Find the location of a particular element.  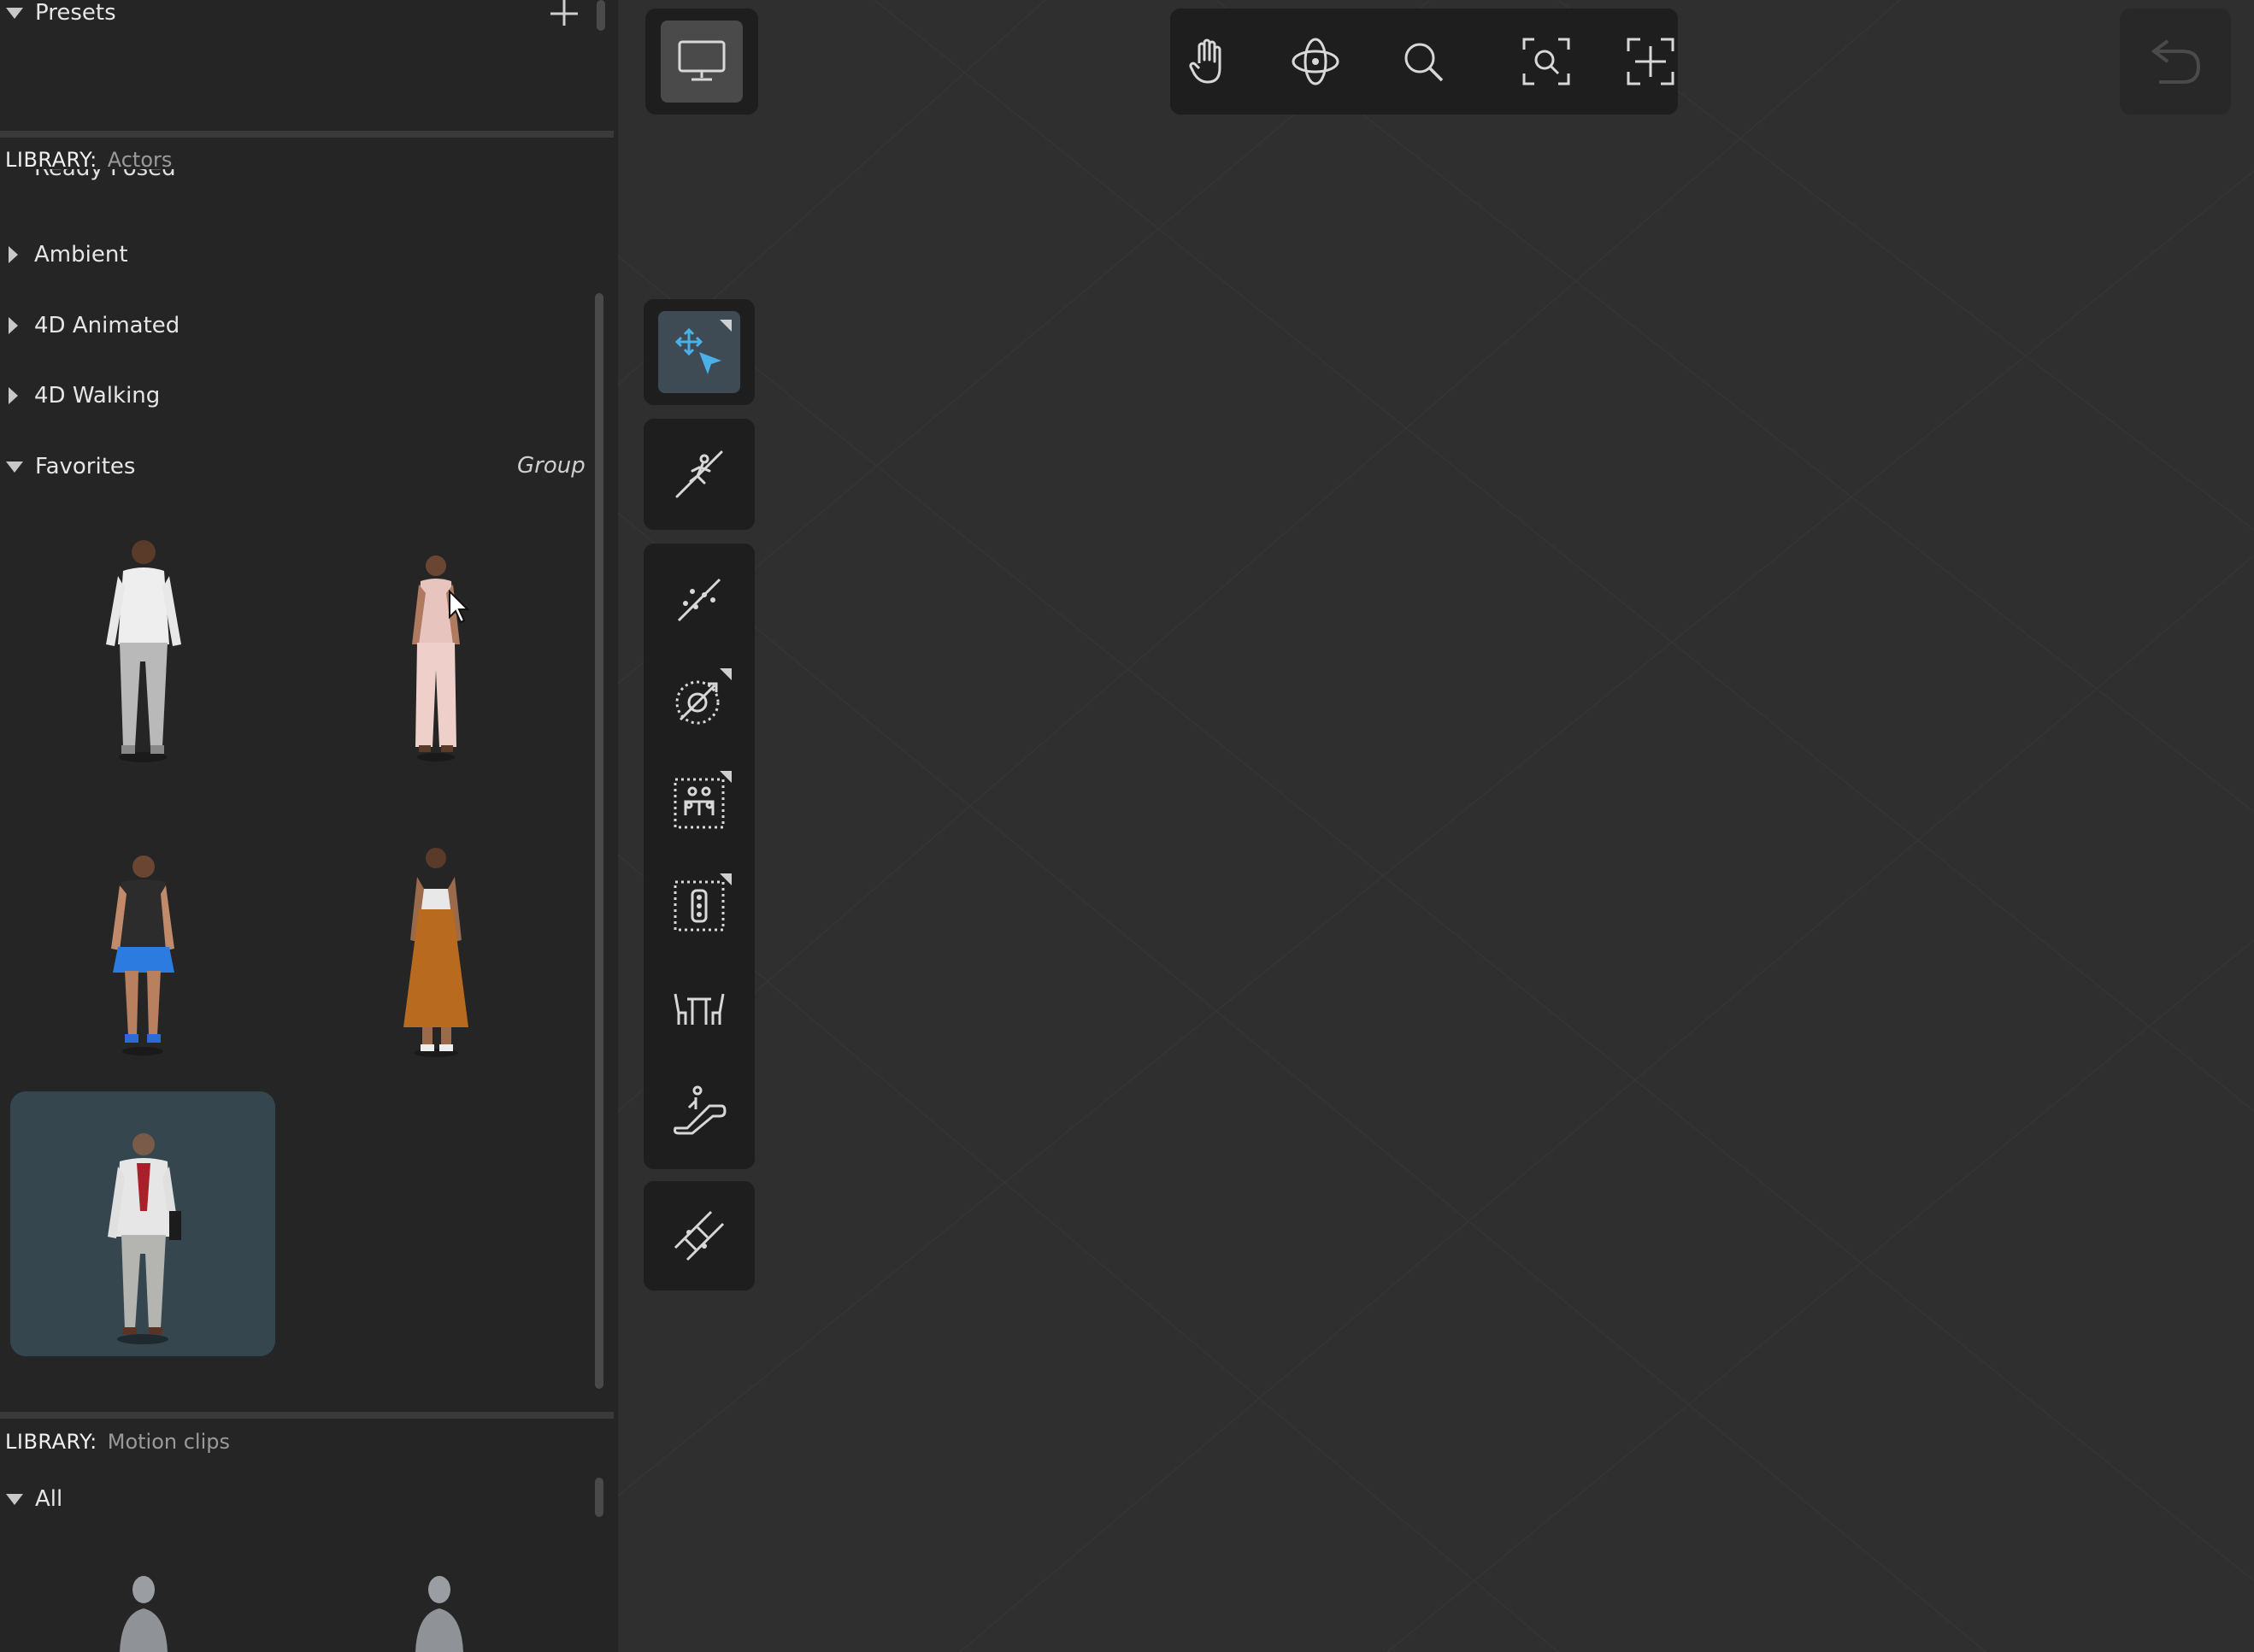

hand-icon is located at coordinates (1207, 61).